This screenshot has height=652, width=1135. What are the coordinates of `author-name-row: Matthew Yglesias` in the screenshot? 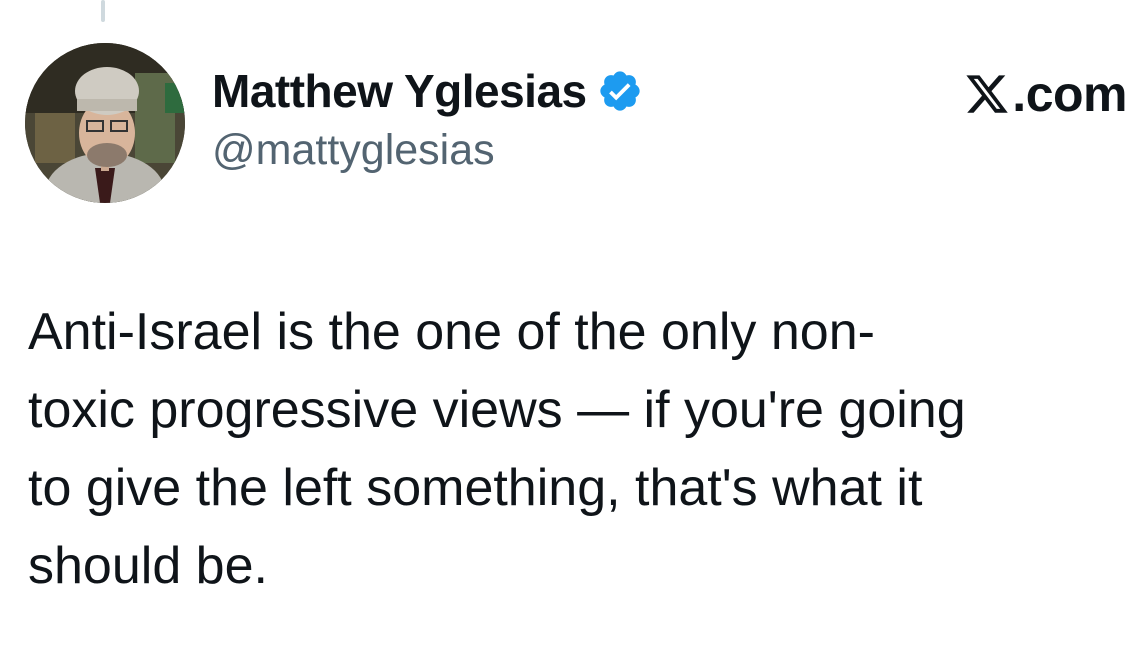 It's located at (427, 91).